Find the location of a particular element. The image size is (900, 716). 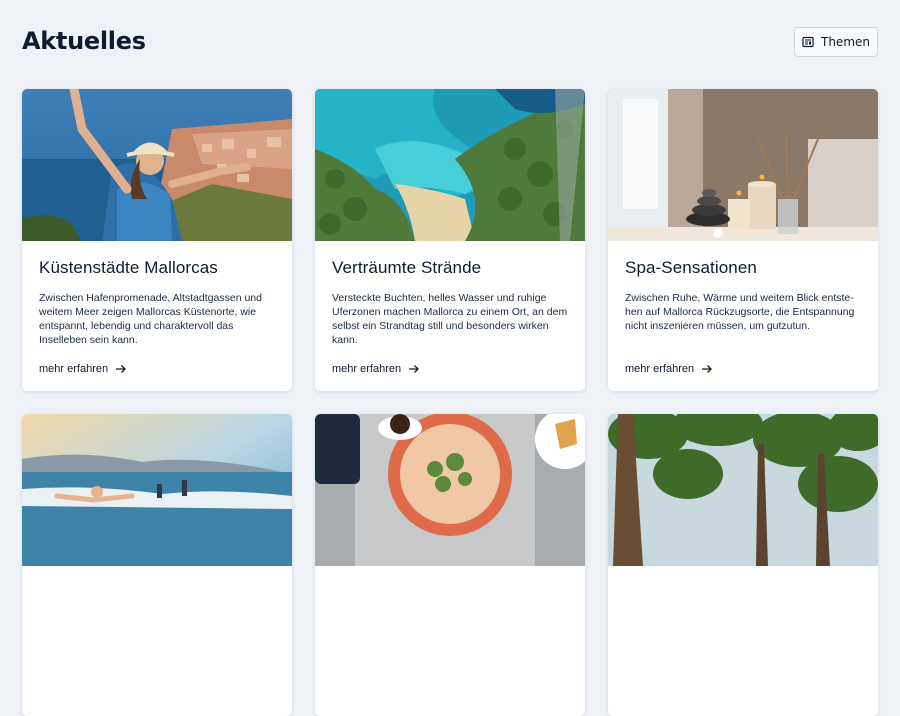

themes-button: Themen is located at coordinates (836, 42).